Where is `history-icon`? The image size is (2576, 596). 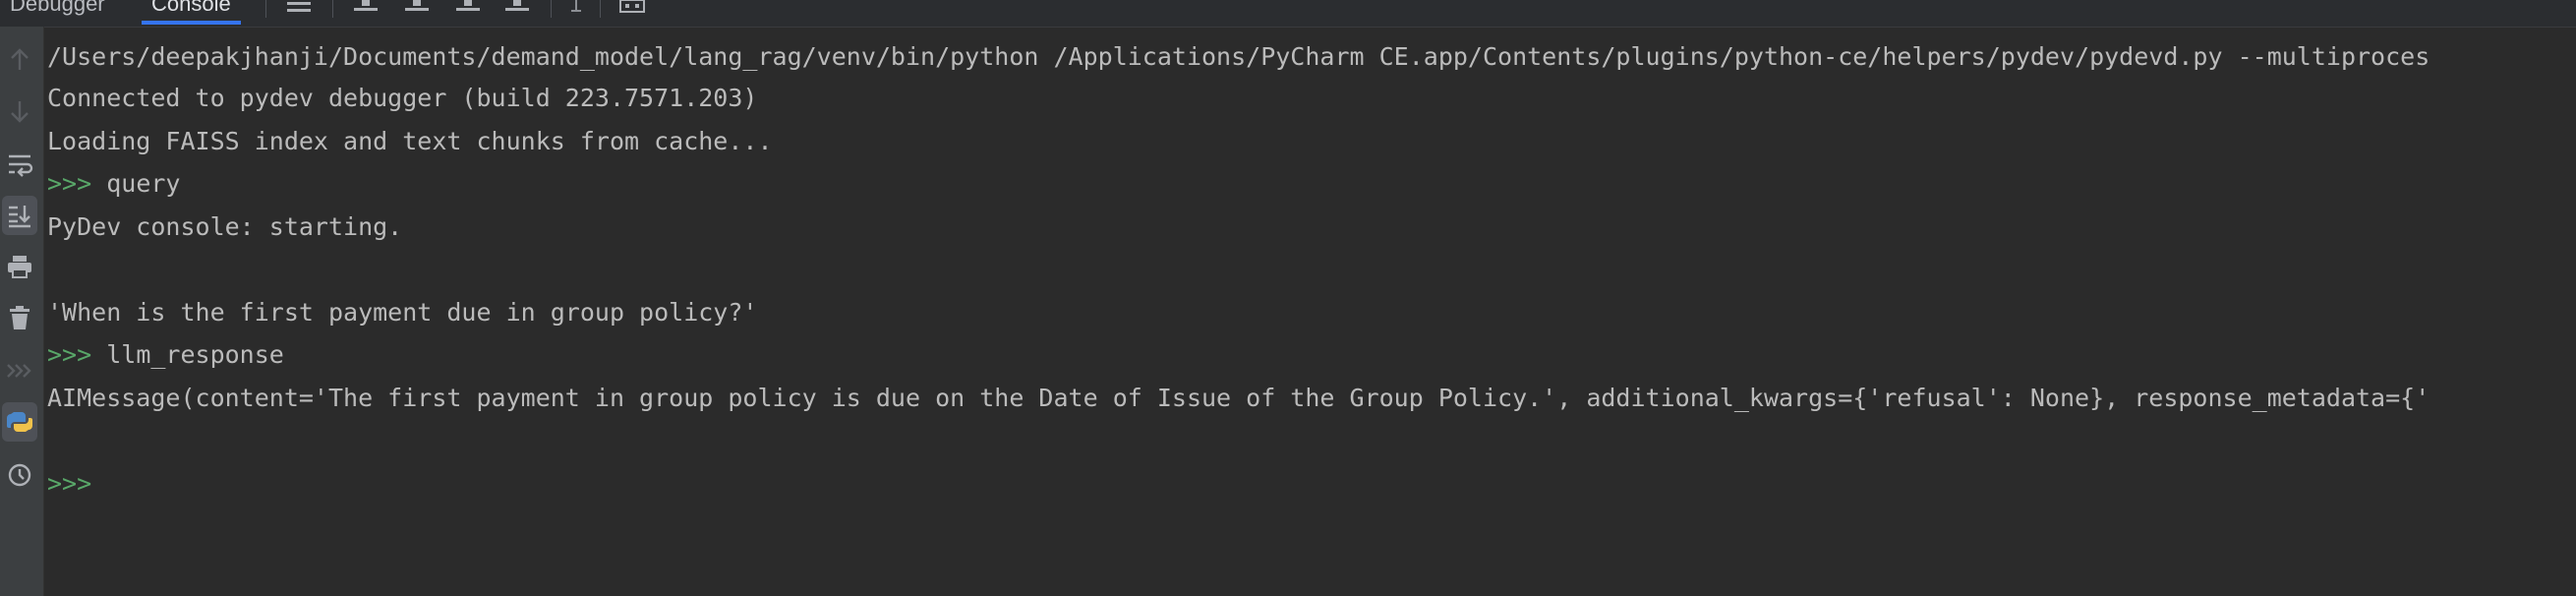 history-icon is located at coordinates (19, 475).